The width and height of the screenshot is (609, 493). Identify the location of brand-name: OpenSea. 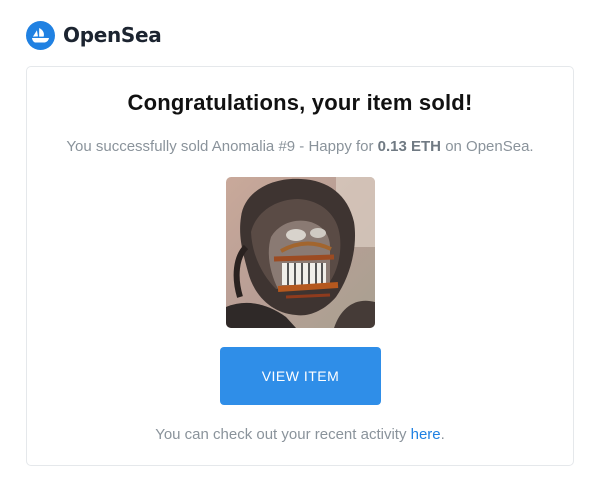
(112, 35).